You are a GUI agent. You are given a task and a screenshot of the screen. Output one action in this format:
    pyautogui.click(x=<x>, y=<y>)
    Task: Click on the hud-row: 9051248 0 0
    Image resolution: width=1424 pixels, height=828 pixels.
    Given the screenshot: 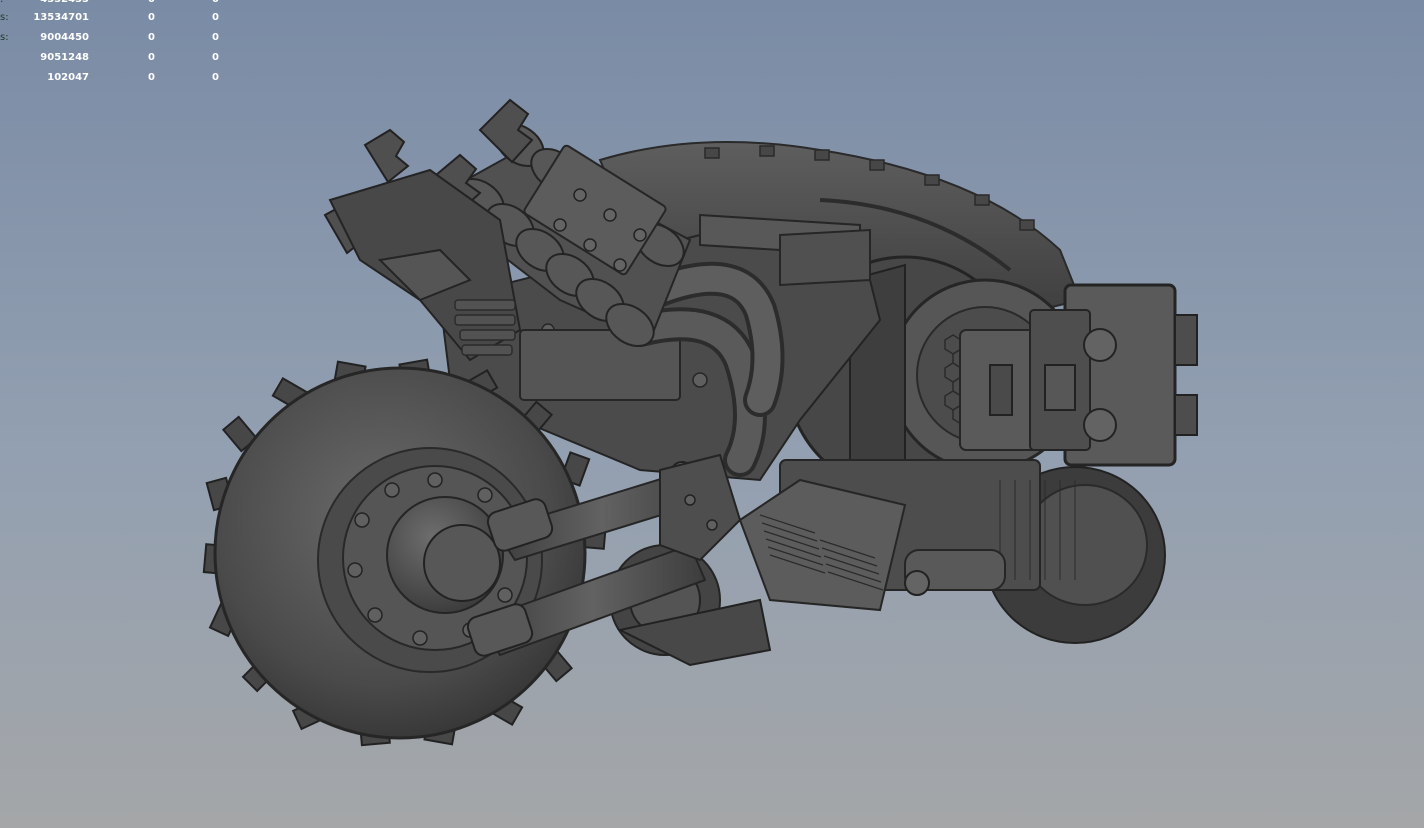 What is the action you would take?
    pyautogui.click(x=120, y=58)
    